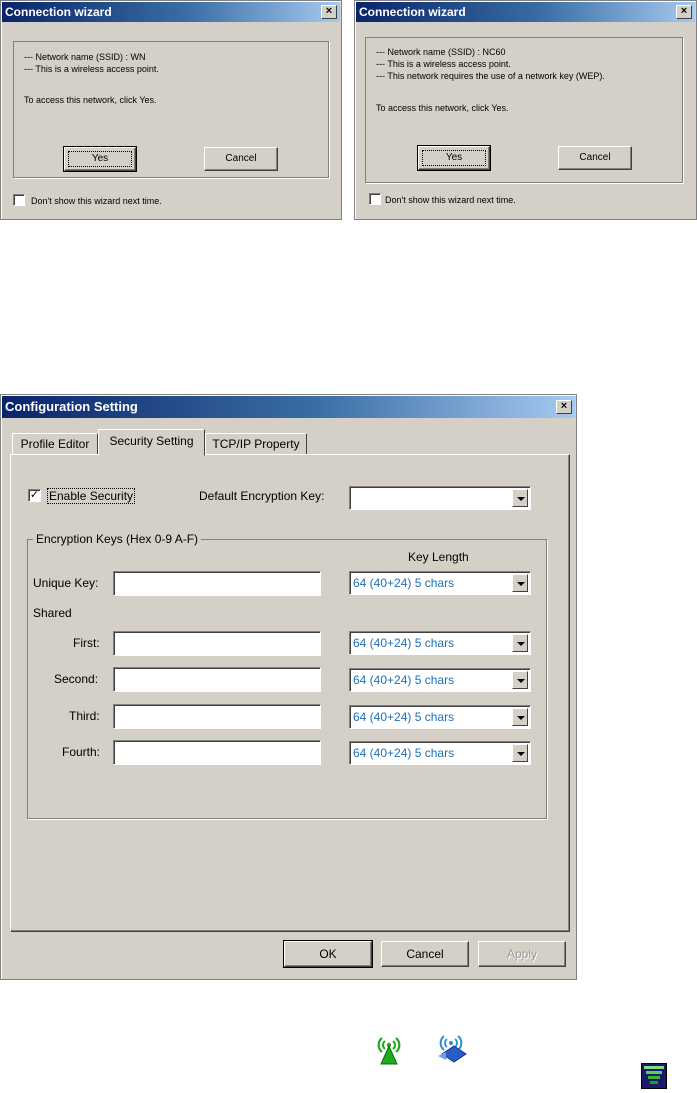  What do you see at coordinates (404, 753) in the screenshot?
I see `fourth-key-length-value: 64 (40+24) 5 chars` at bounding box center [404, 753].